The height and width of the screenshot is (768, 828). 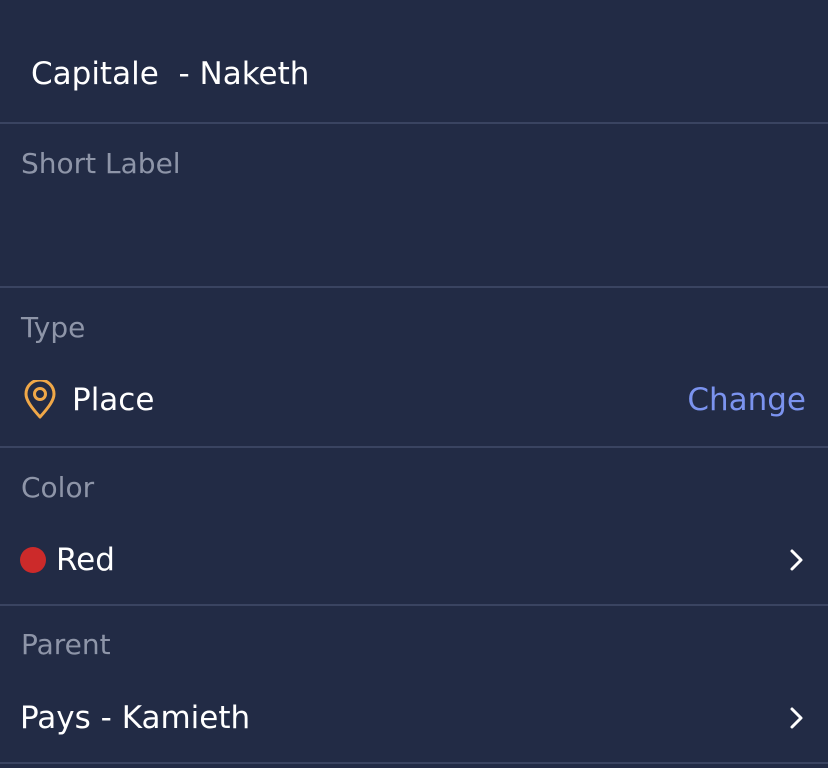 What do you see at coordinates (85, 560) in the screenshot?
I see `color-value: Red` at bounding box center [85, 560].